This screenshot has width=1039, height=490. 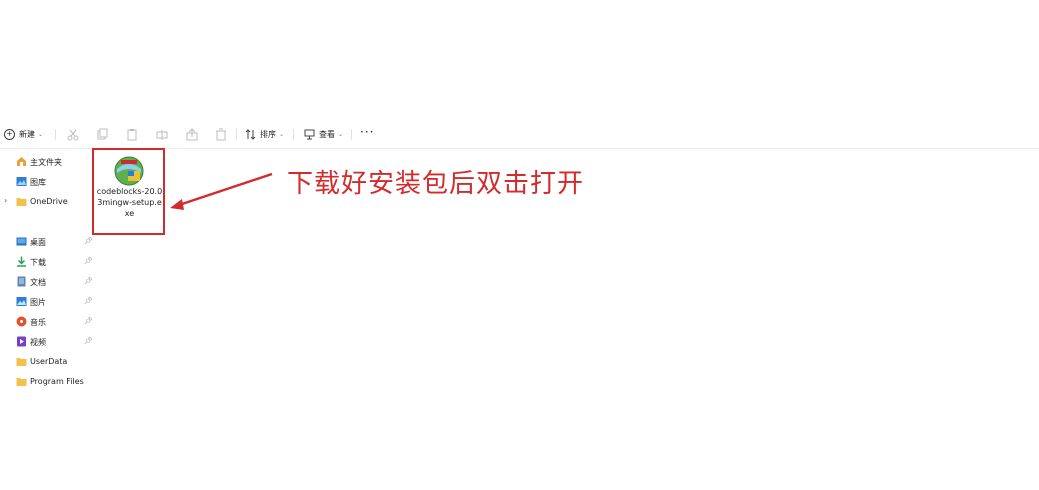 What do you see at coordinates (21, 241) in the screenshot?
I see `desktop-icon` at bounding box center [21, 241].